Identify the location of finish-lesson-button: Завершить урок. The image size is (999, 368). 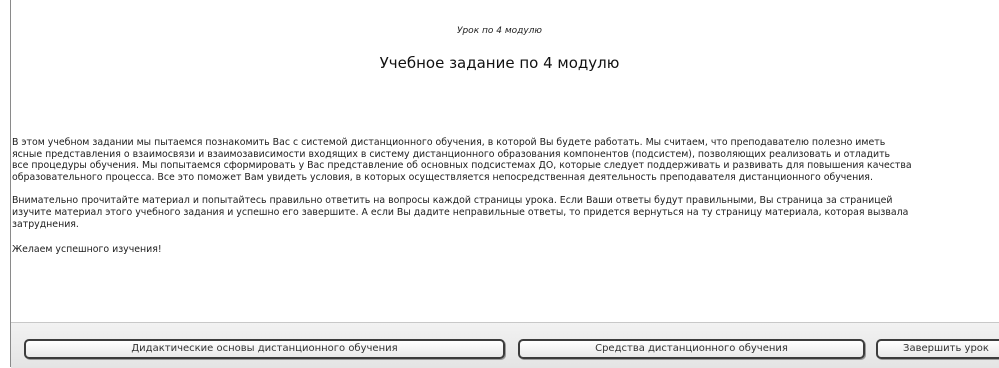
(937, 349).